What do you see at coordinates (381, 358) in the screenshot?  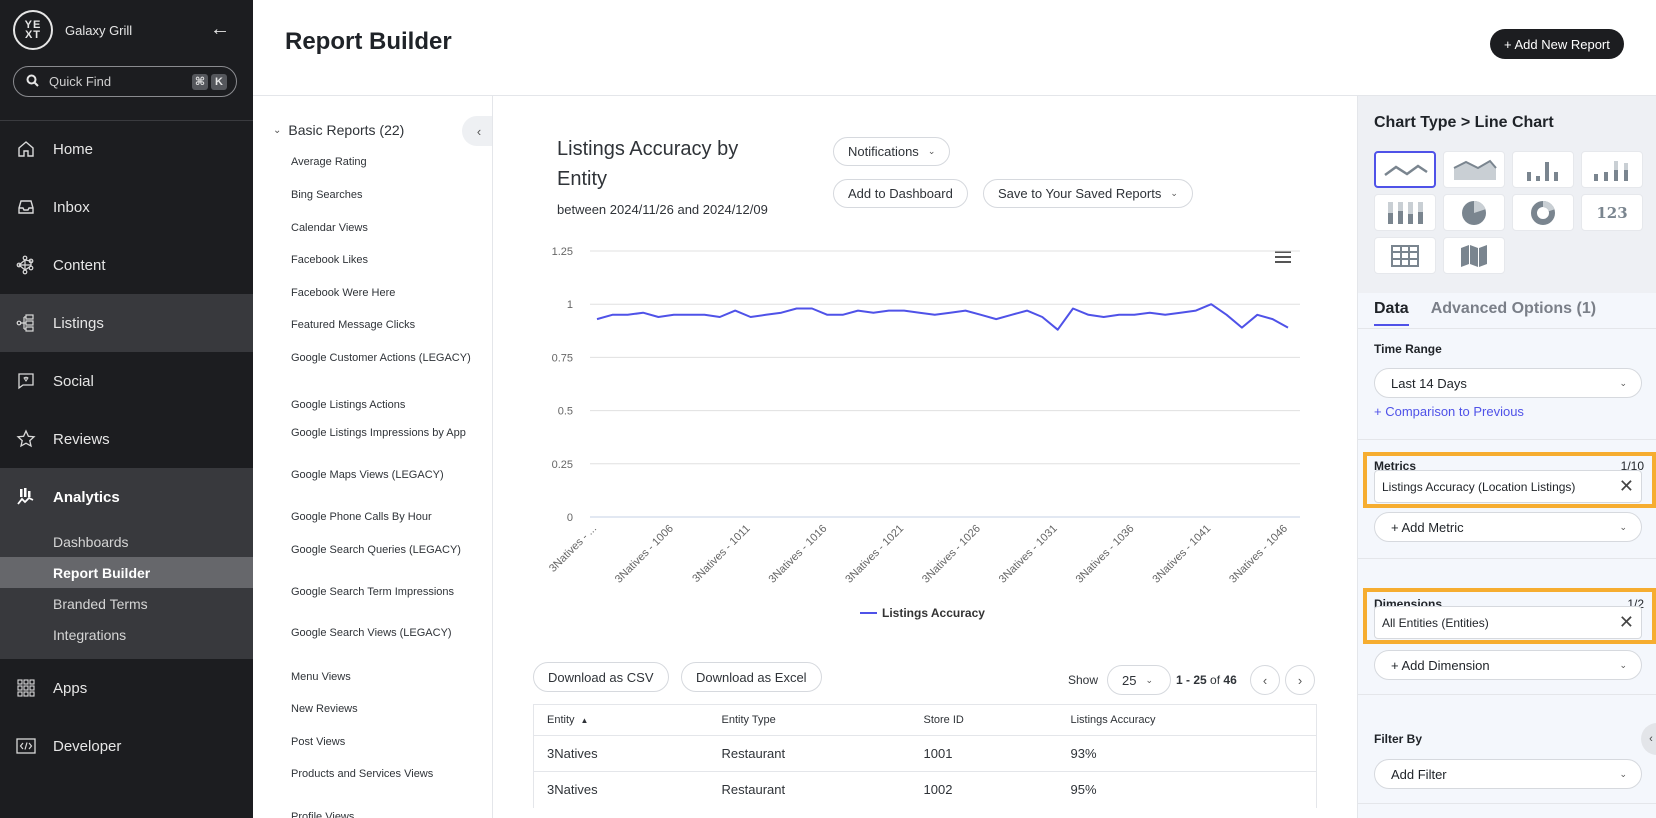 I see `report-list-item: Google Customer Actions (LEGACY)` at bounding box center [381, 358].